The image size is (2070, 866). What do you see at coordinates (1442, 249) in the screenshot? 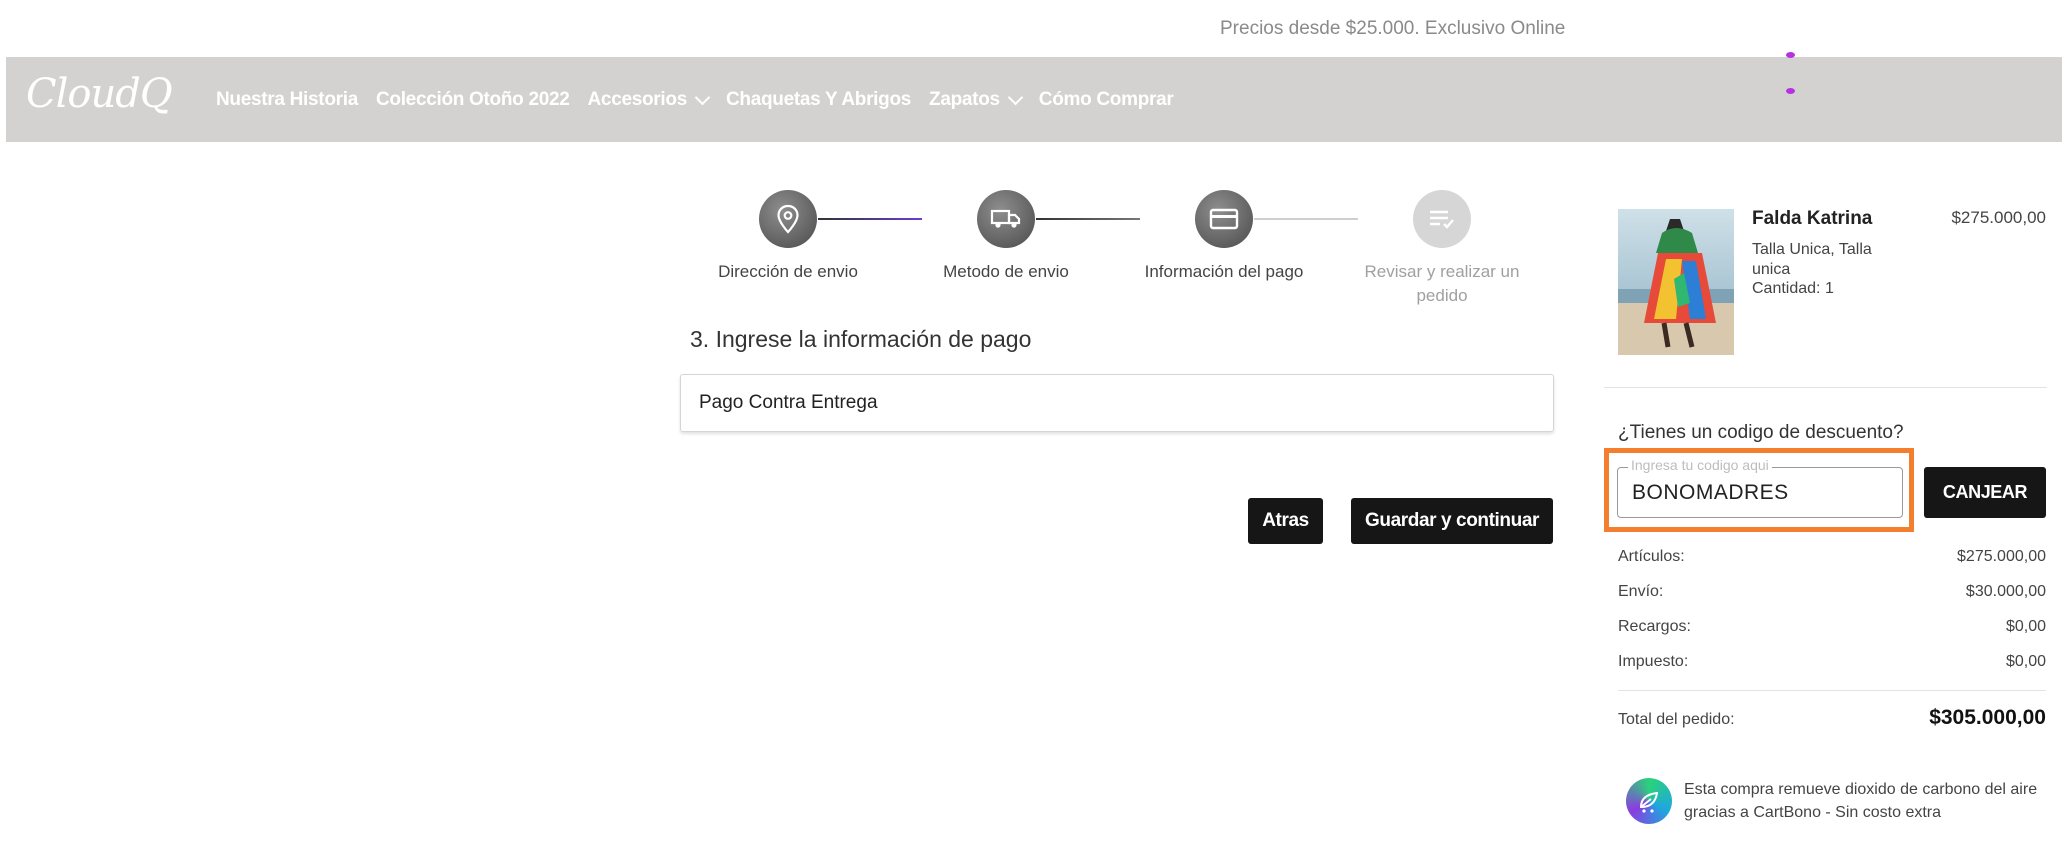
I see `step-revisar: Revisar y realizar un pedido` at bounding box center [1442, 249].